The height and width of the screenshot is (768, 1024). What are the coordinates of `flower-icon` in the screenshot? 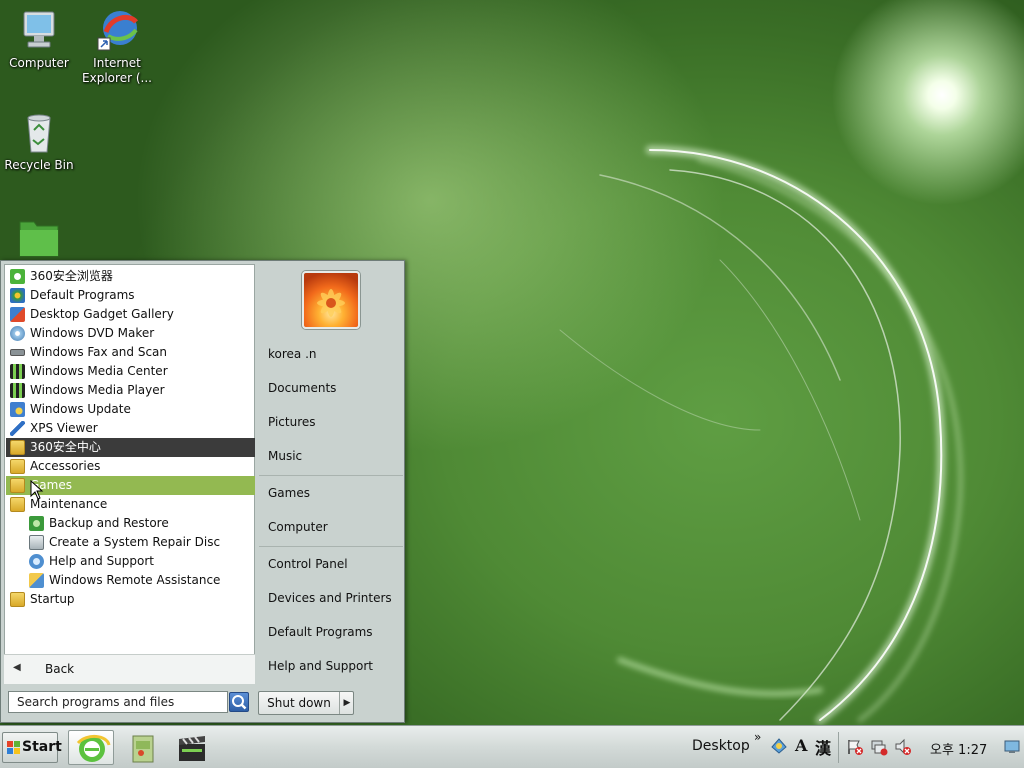 It's located at (331, 303).